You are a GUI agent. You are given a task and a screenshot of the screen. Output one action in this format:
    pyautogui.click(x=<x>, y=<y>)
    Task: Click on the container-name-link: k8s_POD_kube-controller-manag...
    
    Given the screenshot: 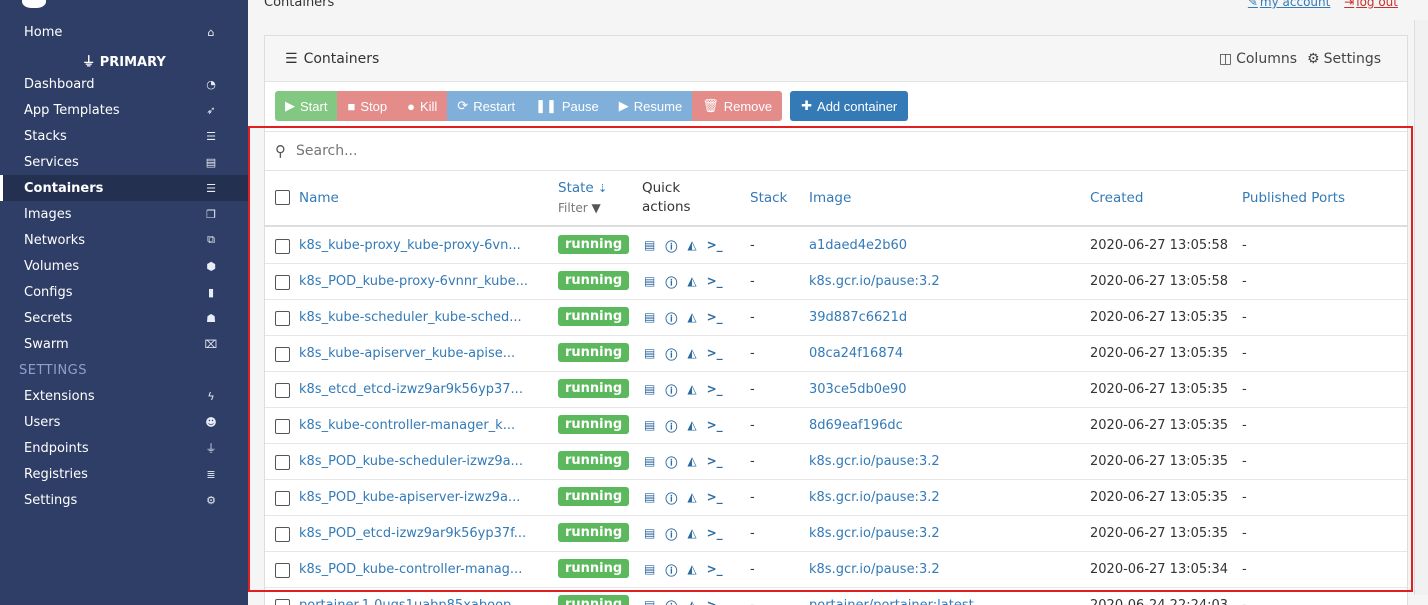 What is the action you would take?
    pyautogui.click(x=410, y=569)
    